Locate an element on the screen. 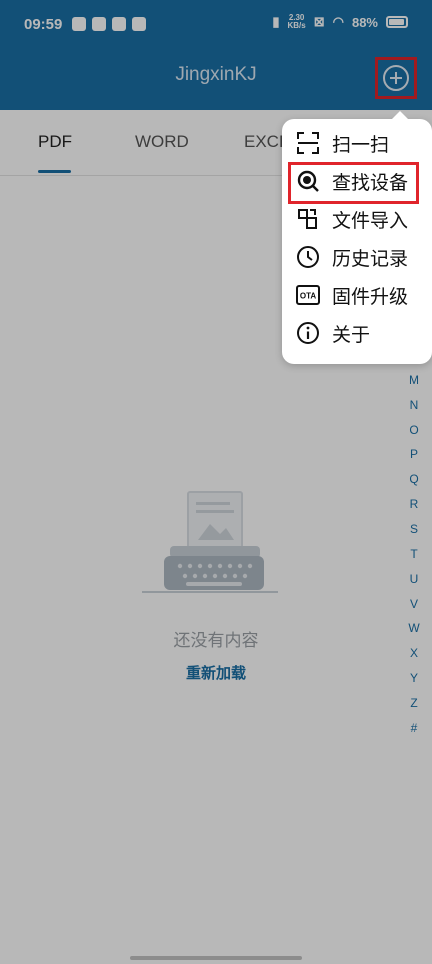 This screenshot has height=964, width=432. menu-label: 固件升级 is located at coordinates (370, 296).